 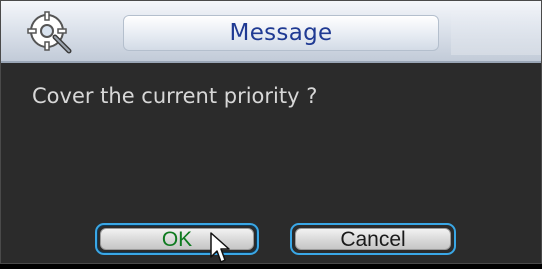 I want to click on titlebar-decoration, so click(x=496, y=31).